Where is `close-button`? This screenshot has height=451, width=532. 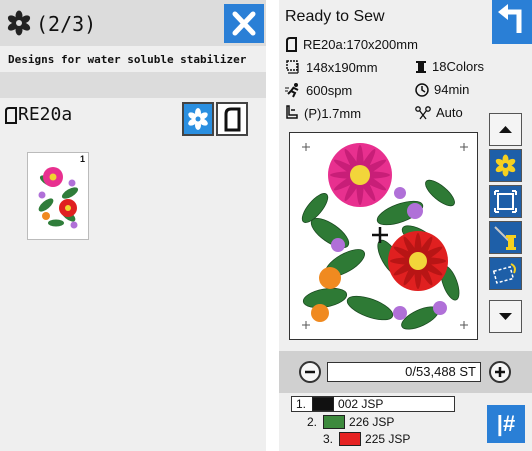 close-button is located at coordinates (244, 23).